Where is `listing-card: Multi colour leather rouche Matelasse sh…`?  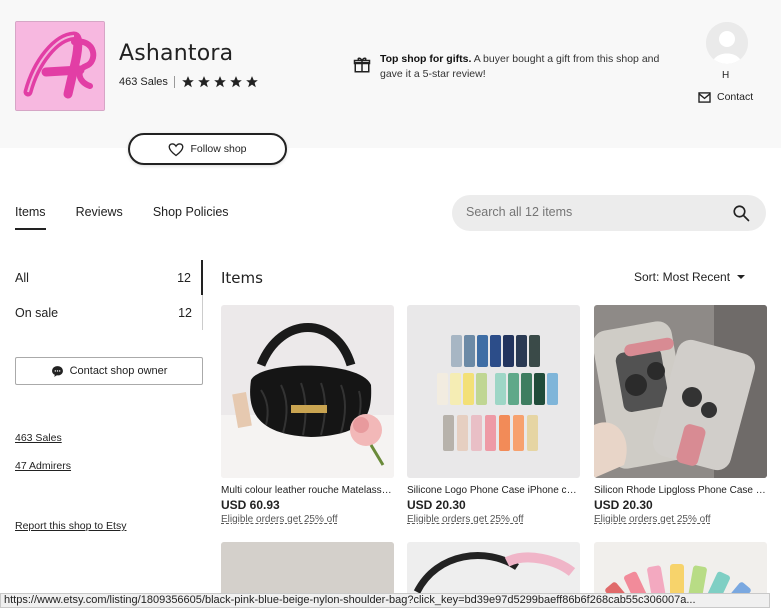
listing-card: Multi colour leather rouche Matelasse sh… is located at coordinates (307, 415).